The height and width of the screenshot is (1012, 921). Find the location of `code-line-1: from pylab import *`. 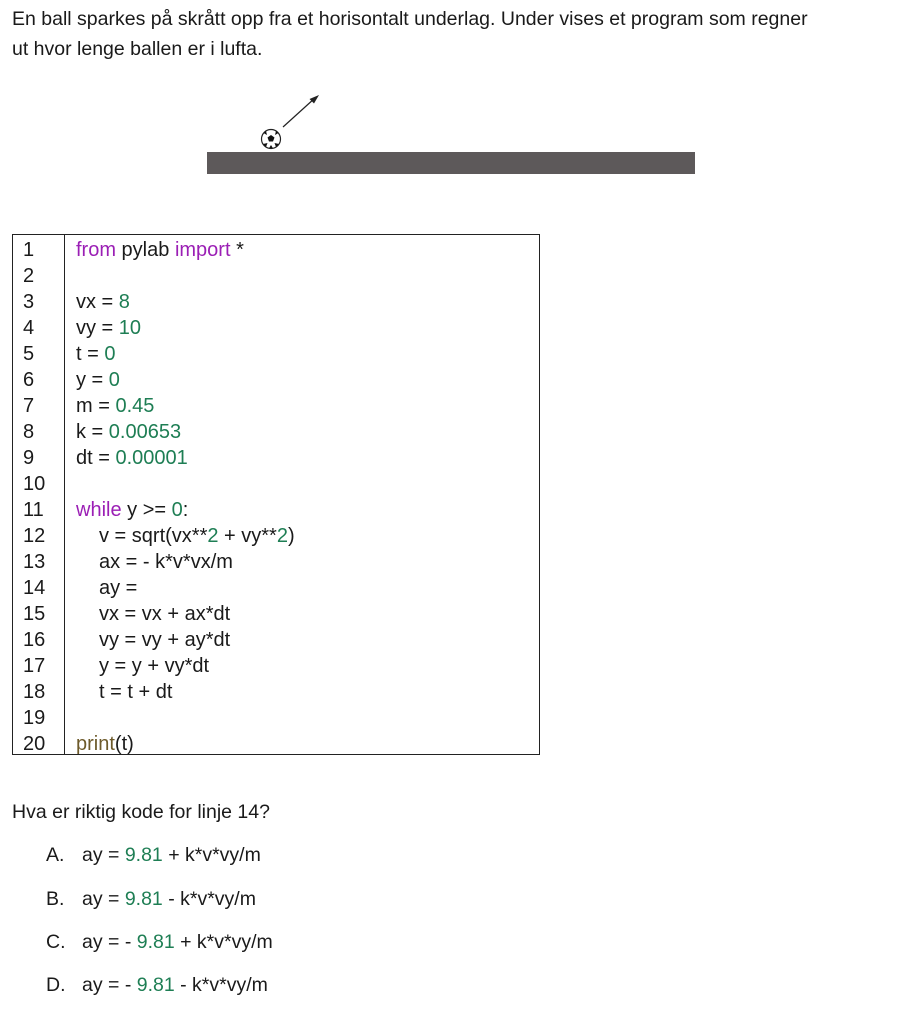

code-line-1: from pylab import * is located at coordinates (160, 250).